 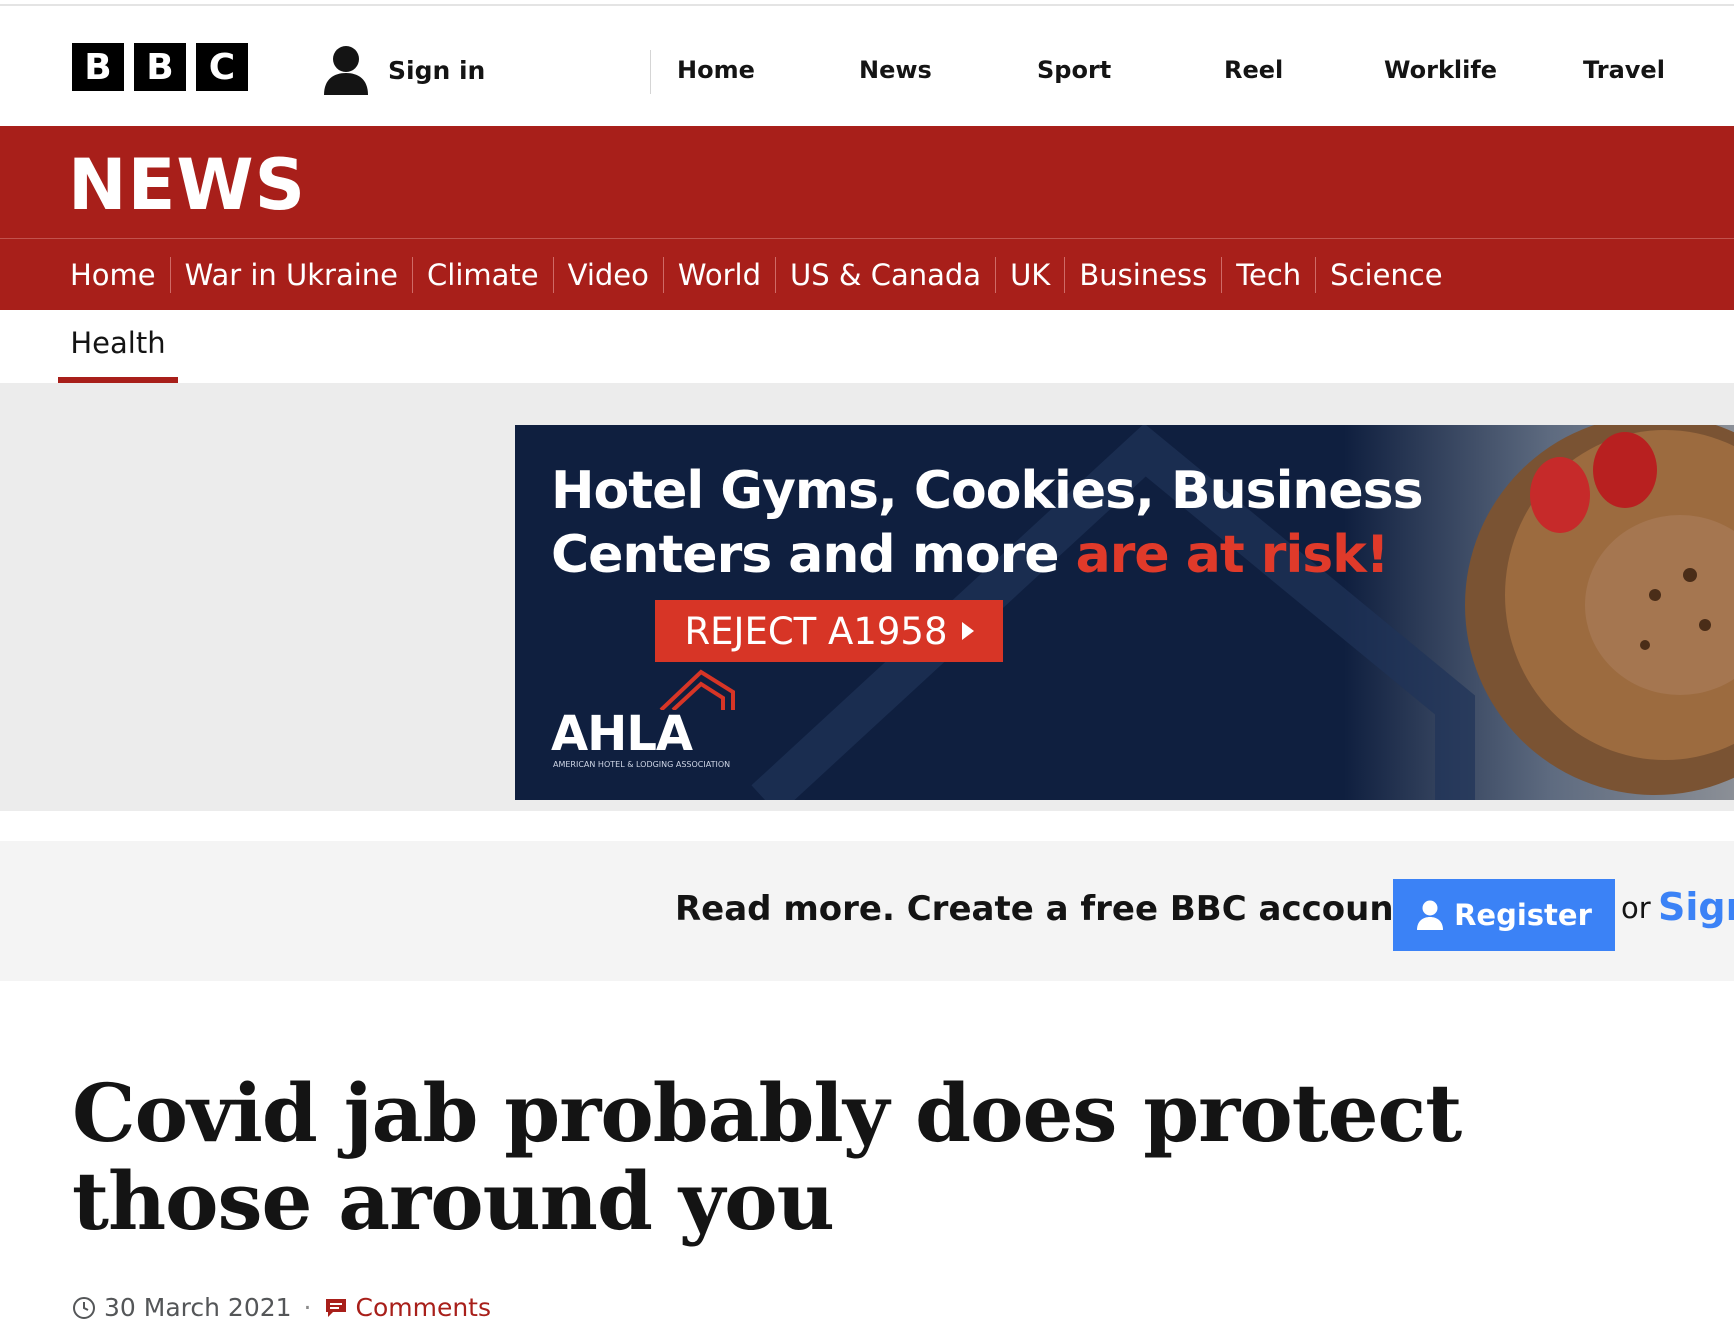 What do you see at coordinates (967, 631) in the screenshot?
I see `play-arrow-icon` at bounding box center [967, 631].